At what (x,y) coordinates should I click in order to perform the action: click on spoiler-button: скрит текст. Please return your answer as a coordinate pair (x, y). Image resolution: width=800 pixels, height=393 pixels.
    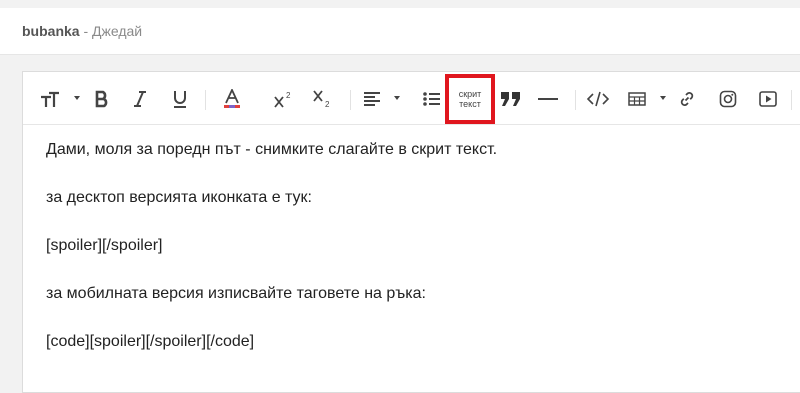
    Looking at the image, I should click on (470, 99).